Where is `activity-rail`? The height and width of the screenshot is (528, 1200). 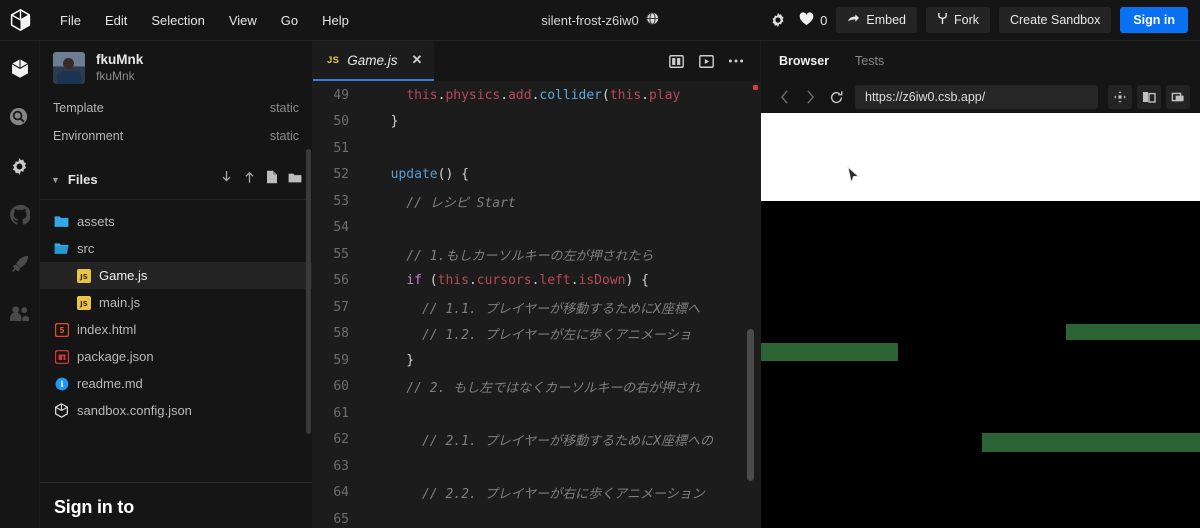 activity-rail is located at coordinates (20, 284).